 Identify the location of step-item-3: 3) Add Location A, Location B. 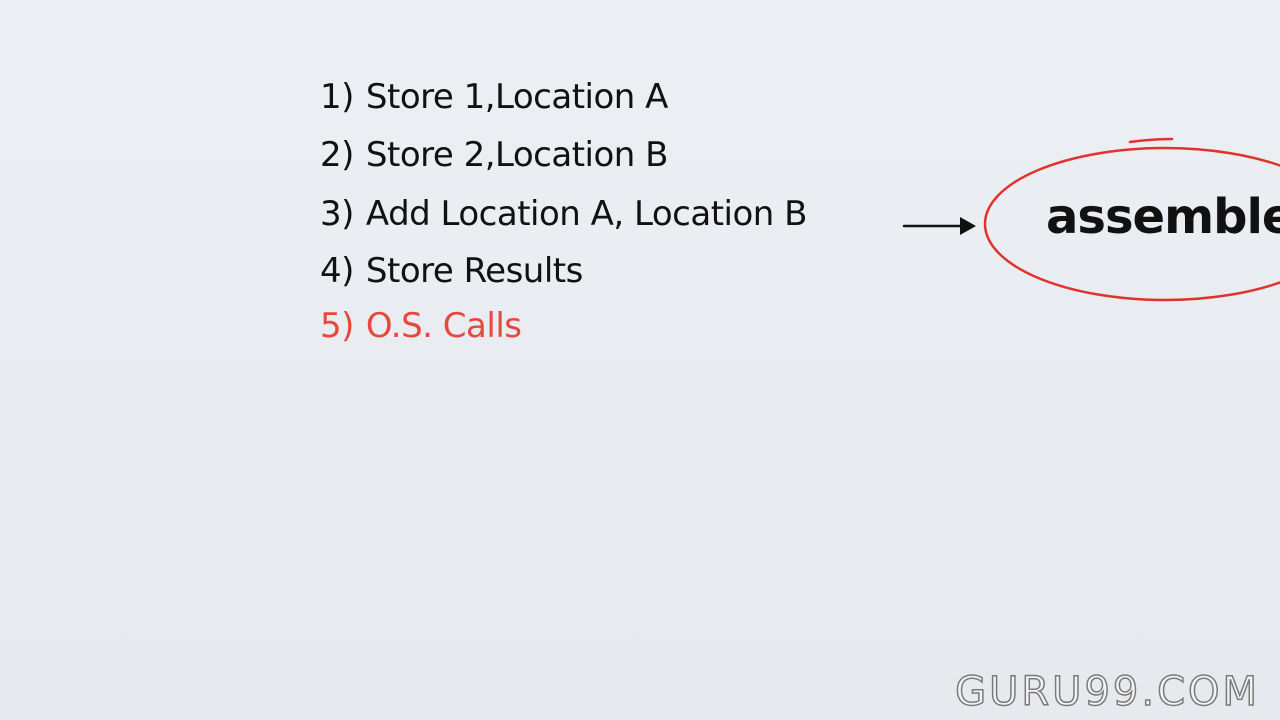
(563, 214).